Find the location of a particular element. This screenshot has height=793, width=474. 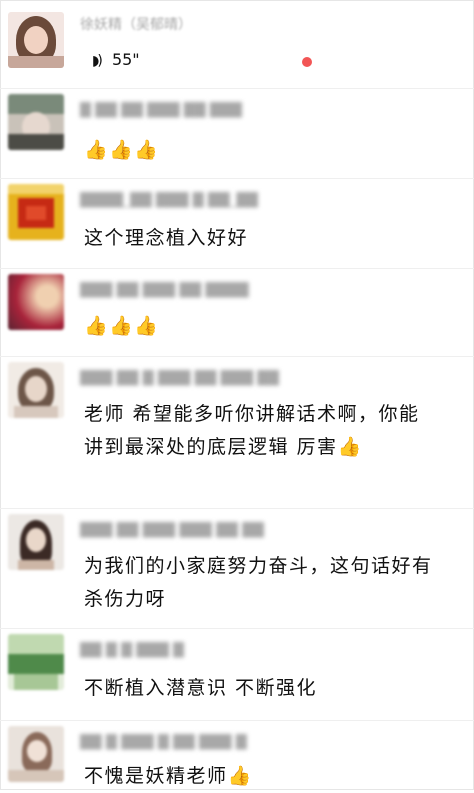

sound-wave-icon: ◗) is located at coordinates (97, 61).